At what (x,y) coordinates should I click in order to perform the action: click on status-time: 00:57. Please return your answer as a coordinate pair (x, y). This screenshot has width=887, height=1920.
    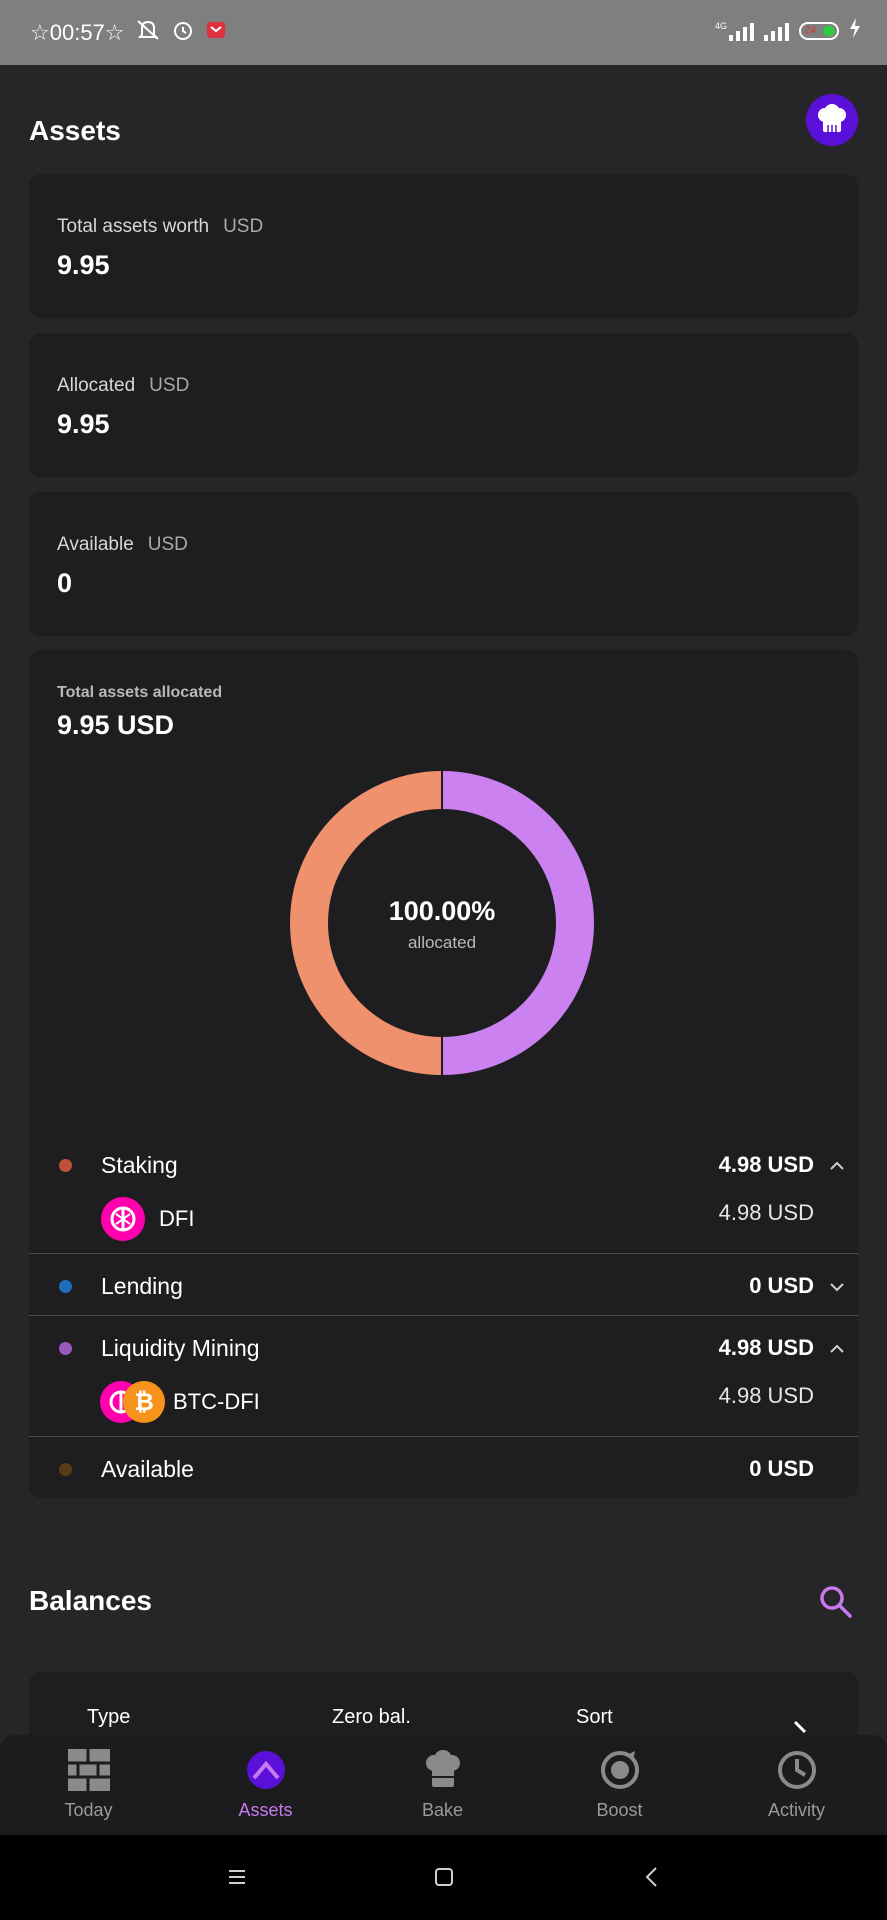
    Looking at the image, I should click on (77, 32).